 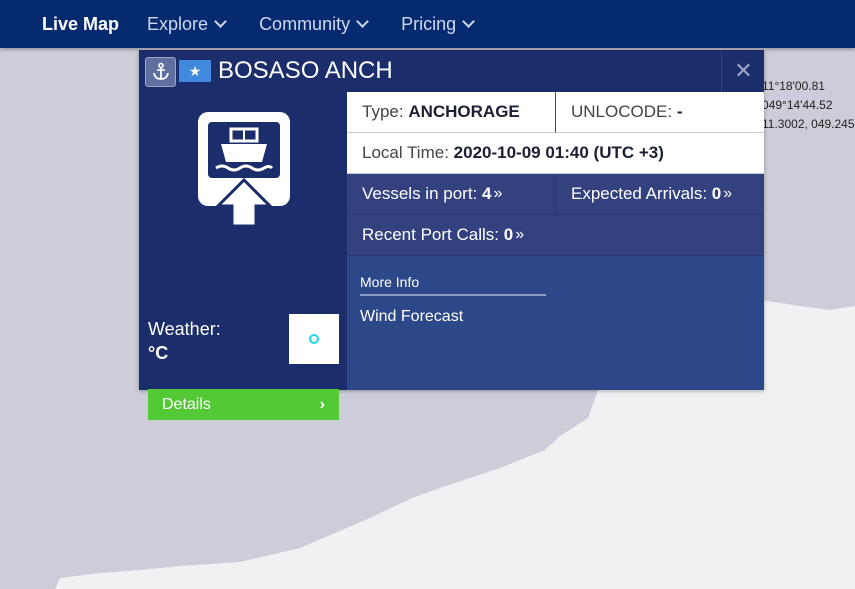 I want to click on coord-lon-dms: 049°14'44.52, so click(x=797, y=105).